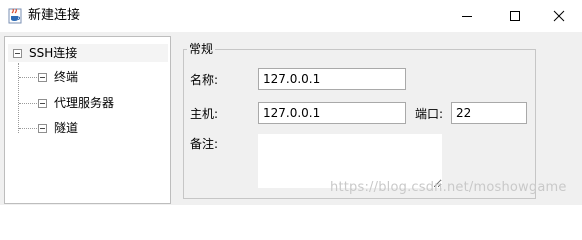  Describe the element at coordinates (429, 114) in the screenshot. I see `port-label: 端口:` at that location.